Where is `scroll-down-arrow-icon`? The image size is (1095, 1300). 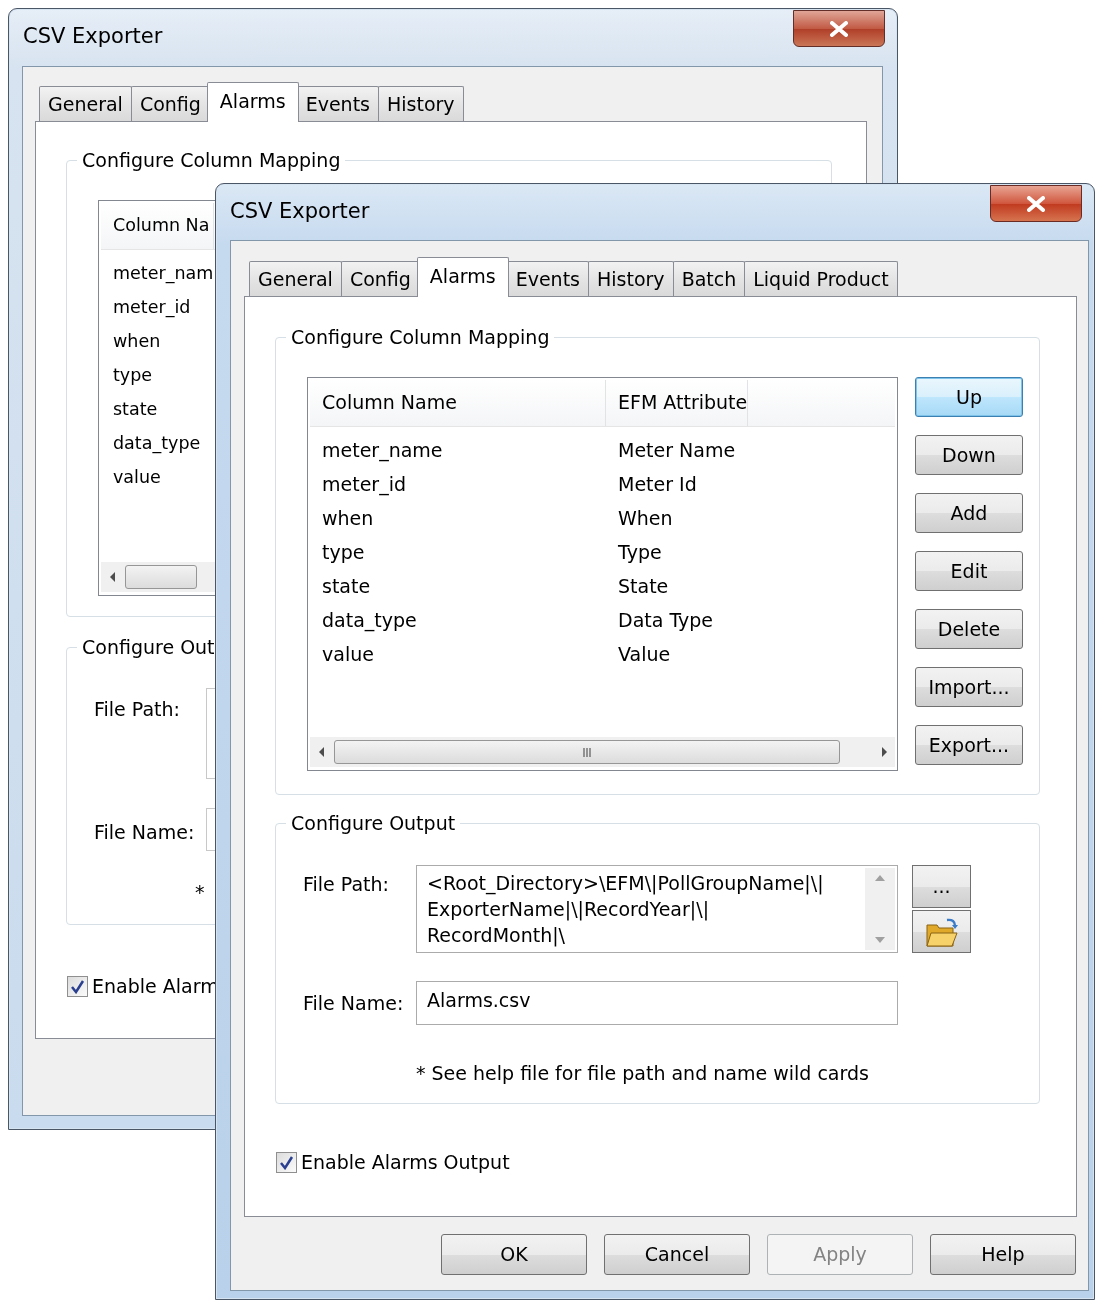
scroll-down-arrow-icon is located at coordinates (880, 940).